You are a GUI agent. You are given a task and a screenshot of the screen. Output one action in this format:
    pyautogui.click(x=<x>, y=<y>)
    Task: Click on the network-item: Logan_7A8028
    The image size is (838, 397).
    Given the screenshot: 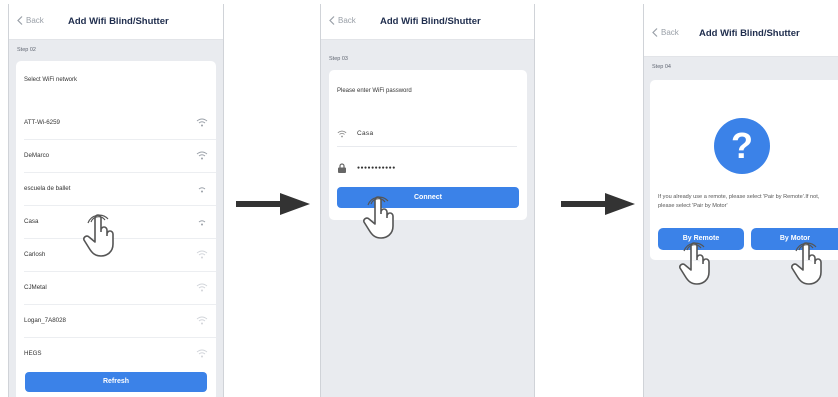 What is the action you would take?
    pyautogui.click(x=120, y=321)
    